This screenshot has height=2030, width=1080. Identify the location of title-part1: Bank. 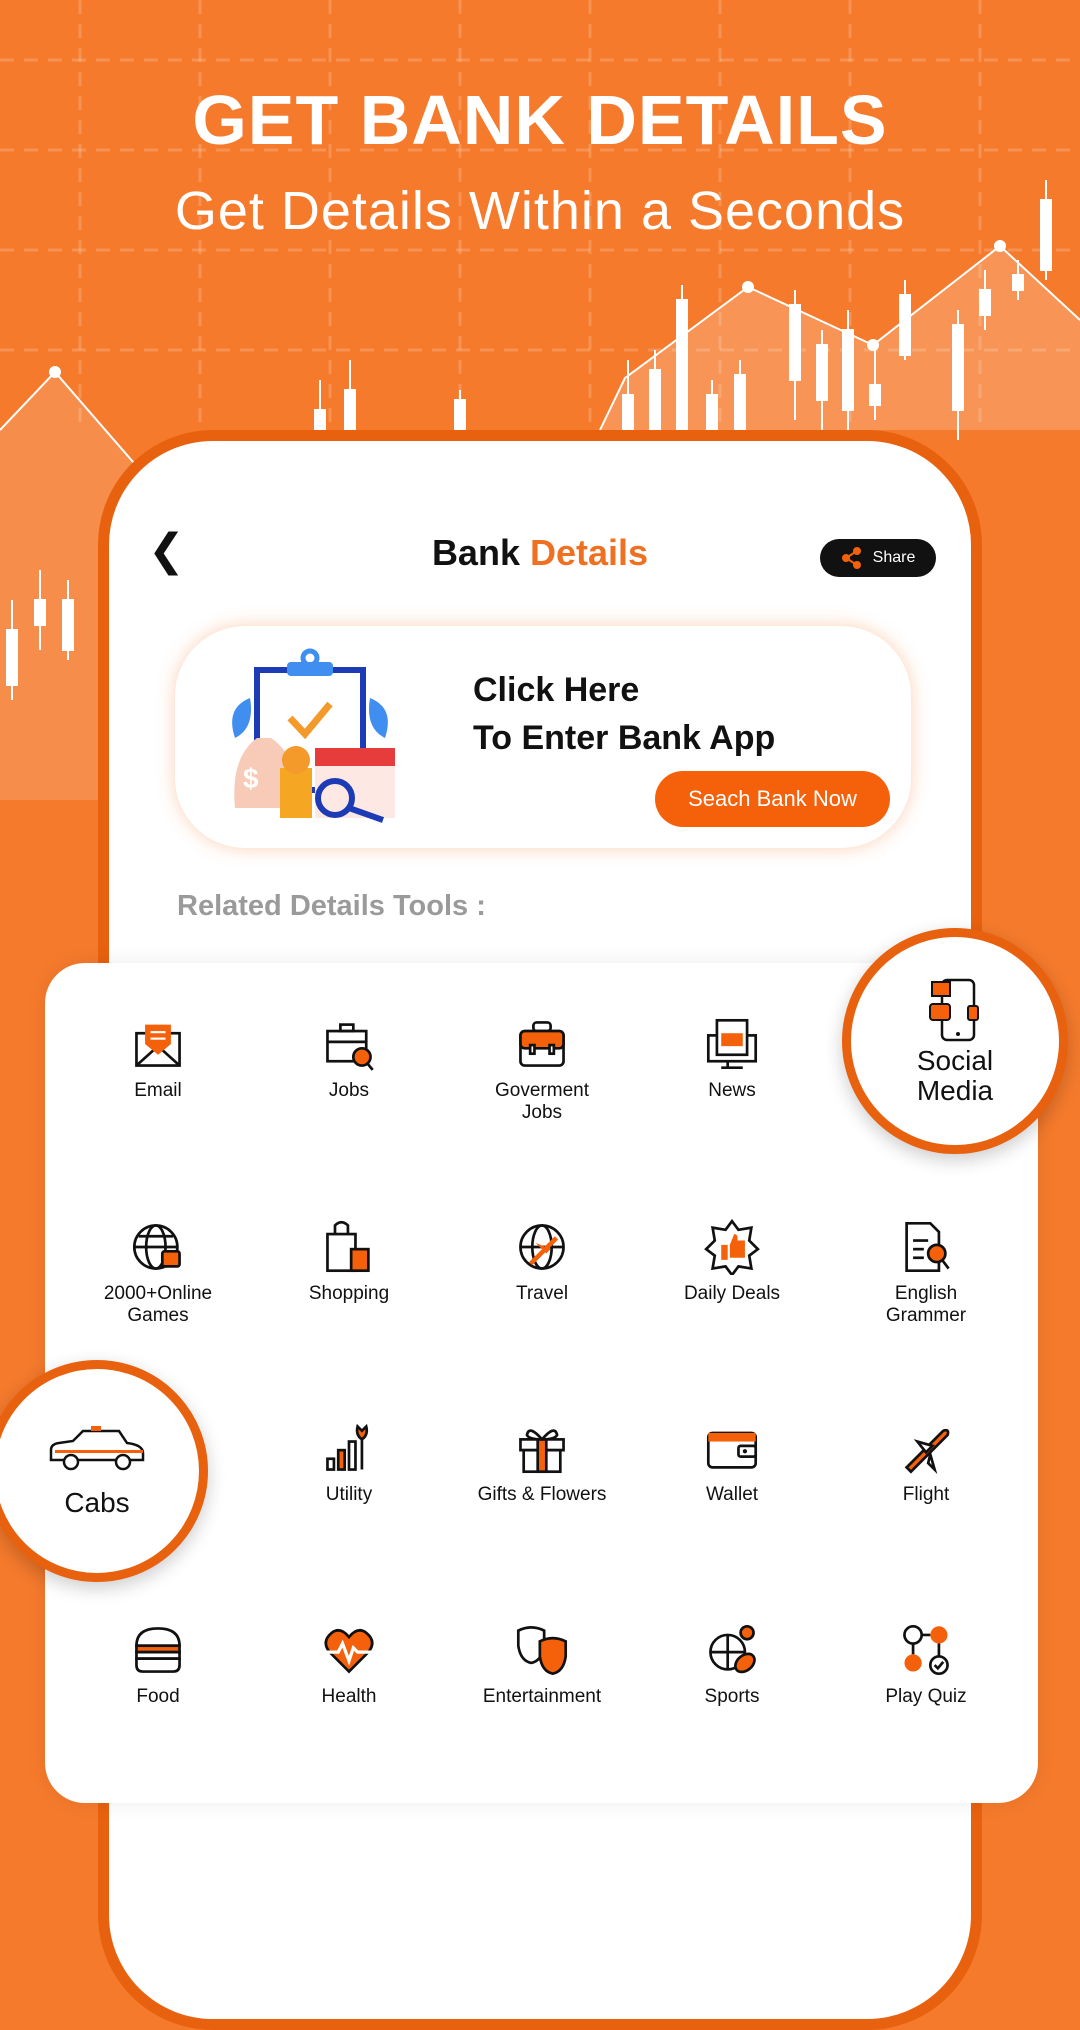
(475, 552).